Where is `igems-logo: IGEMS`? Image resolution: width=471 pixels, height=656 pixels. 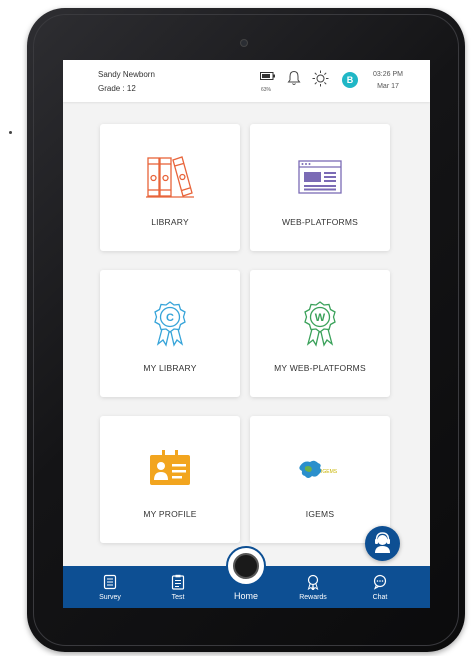
igems-logo: IGEMS is located at coordinates (318, 469).